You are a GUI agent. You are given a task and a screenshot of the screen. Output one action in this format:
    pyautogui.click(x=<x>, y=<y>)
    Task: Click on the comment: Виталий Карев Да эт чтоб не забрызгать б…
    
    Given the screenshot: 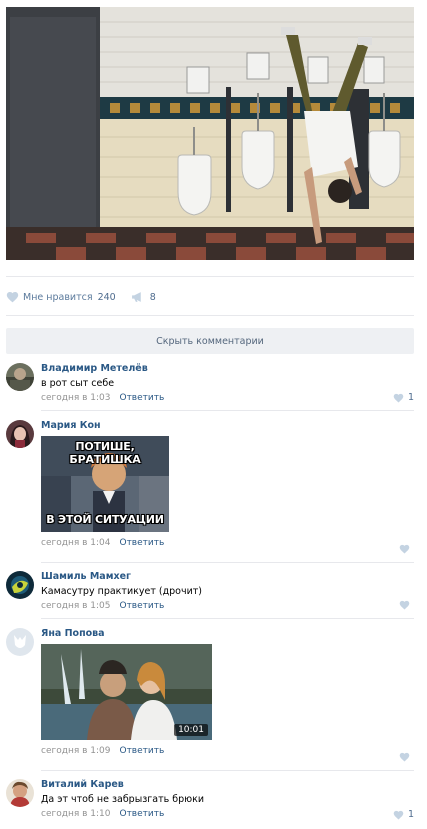 What is the action you would take?
    pyautogui.click(x=210, y=802)
    